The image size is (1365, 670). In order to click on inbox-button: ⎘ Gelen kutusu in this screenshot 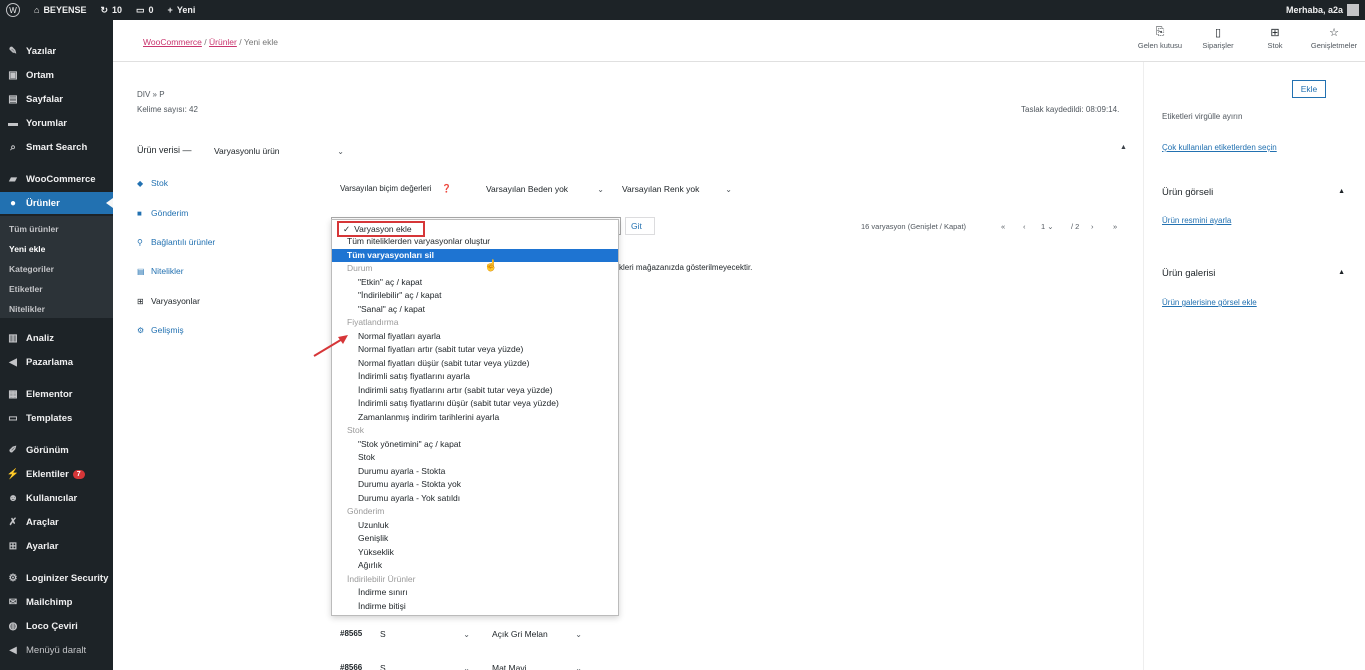, I will do `click(1160, 38)`.